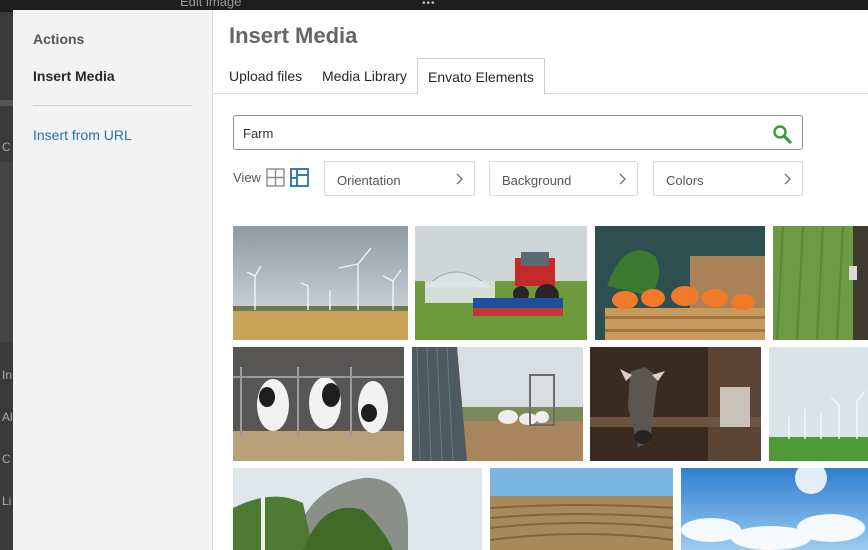  What do you see at coordinates (7, 375) in the screenshot?
I see `background-letter: In` at bounding box center [7, 375].